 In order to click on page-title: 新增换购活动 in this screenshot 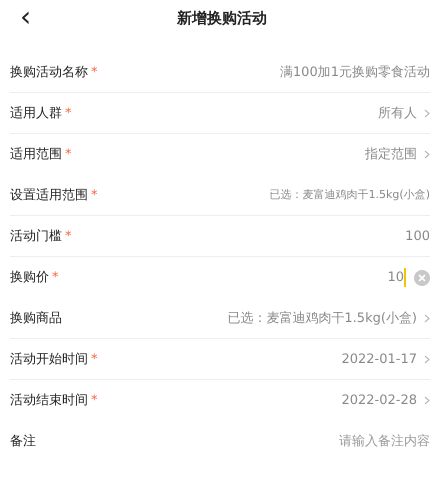, I will do `click(222, 19)`.